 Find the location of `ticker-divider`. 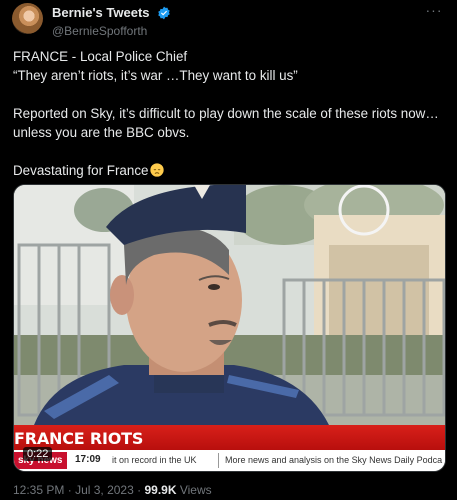

ticker-divider is located at coordinates (218, 460).